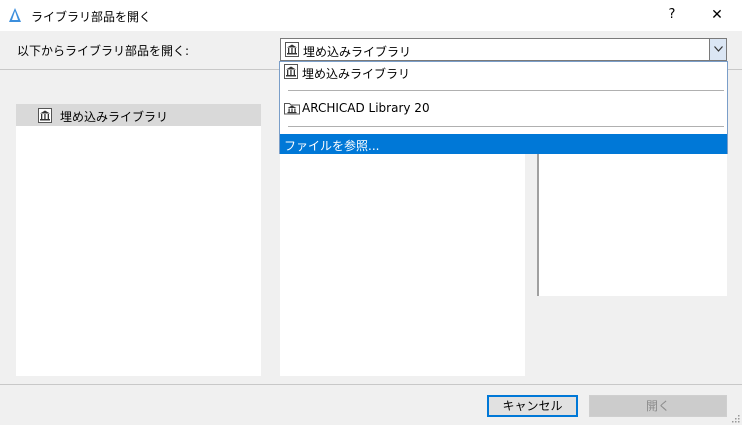 This screenshot has height=425, width=742. What do you see at coordinates (371, 384) in the screenshot?
I see `footer-divider` at bounding box center [371, 384].